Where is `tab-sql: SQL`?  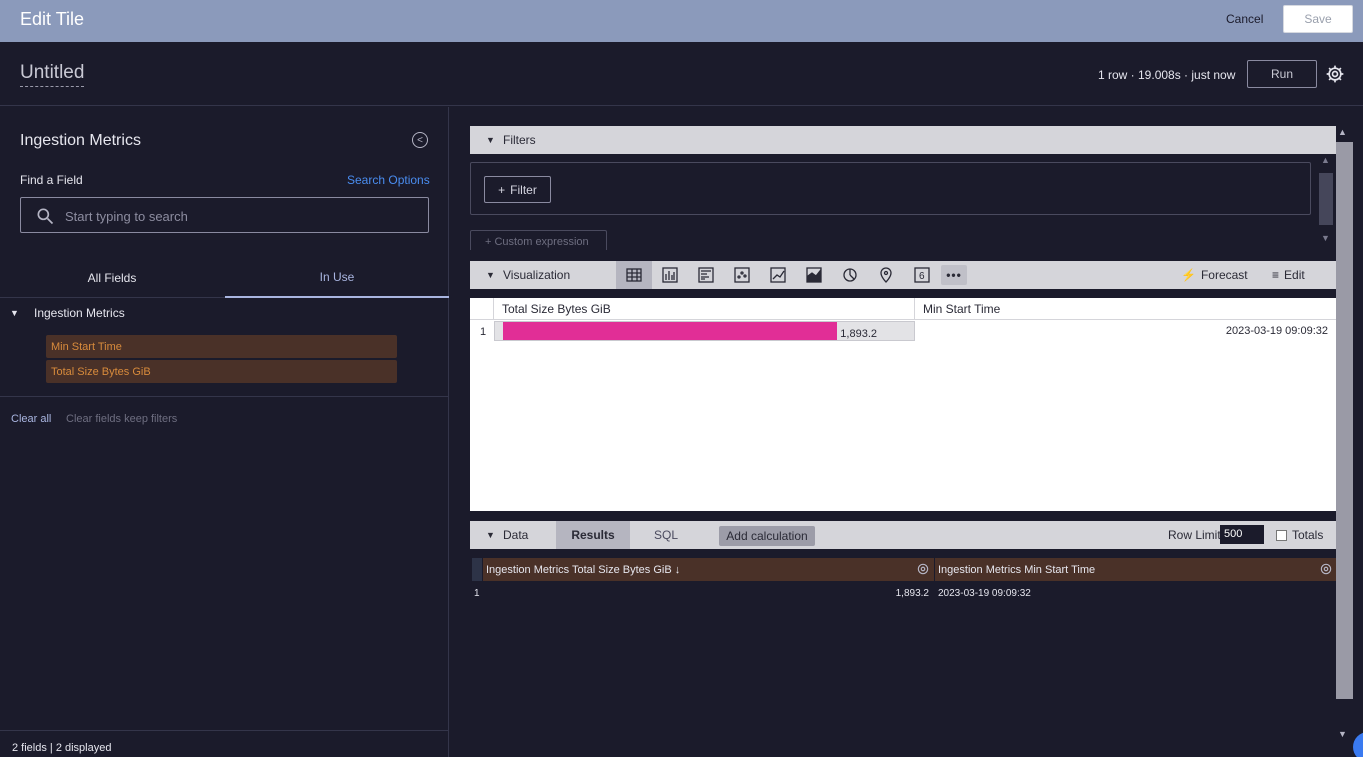 tab-sql: SQL is located at coordinates (666, 535).